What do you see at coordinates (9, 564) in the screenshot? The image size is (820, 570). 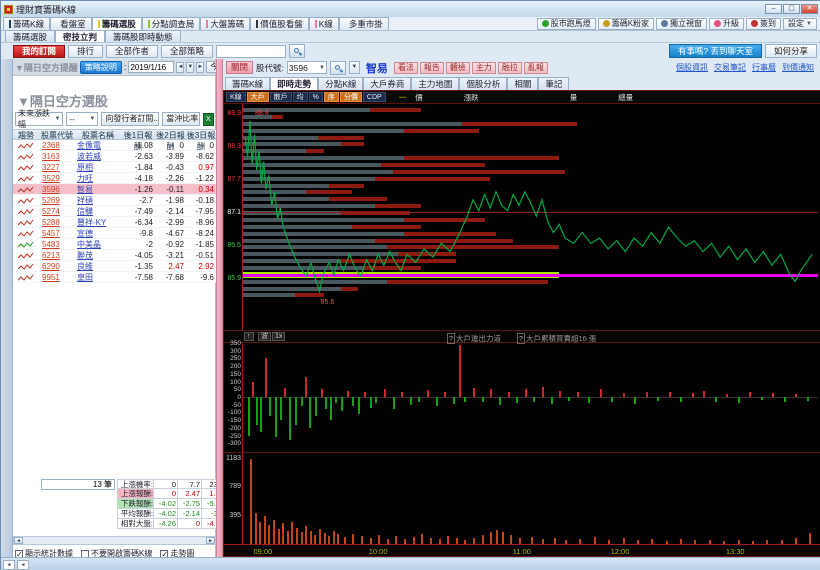 I see `collapse-left-icon: ◄` at bounding box center [9, 564].